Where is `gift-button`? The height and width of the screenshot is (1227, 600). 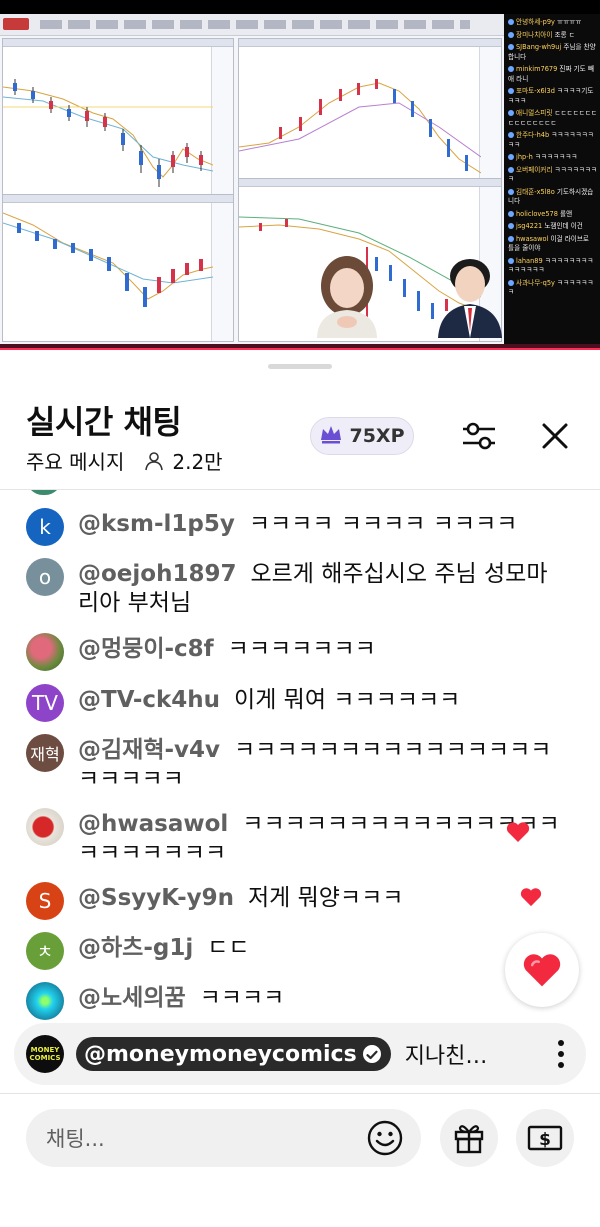 gift-button is located at coordinates (469, 1138).